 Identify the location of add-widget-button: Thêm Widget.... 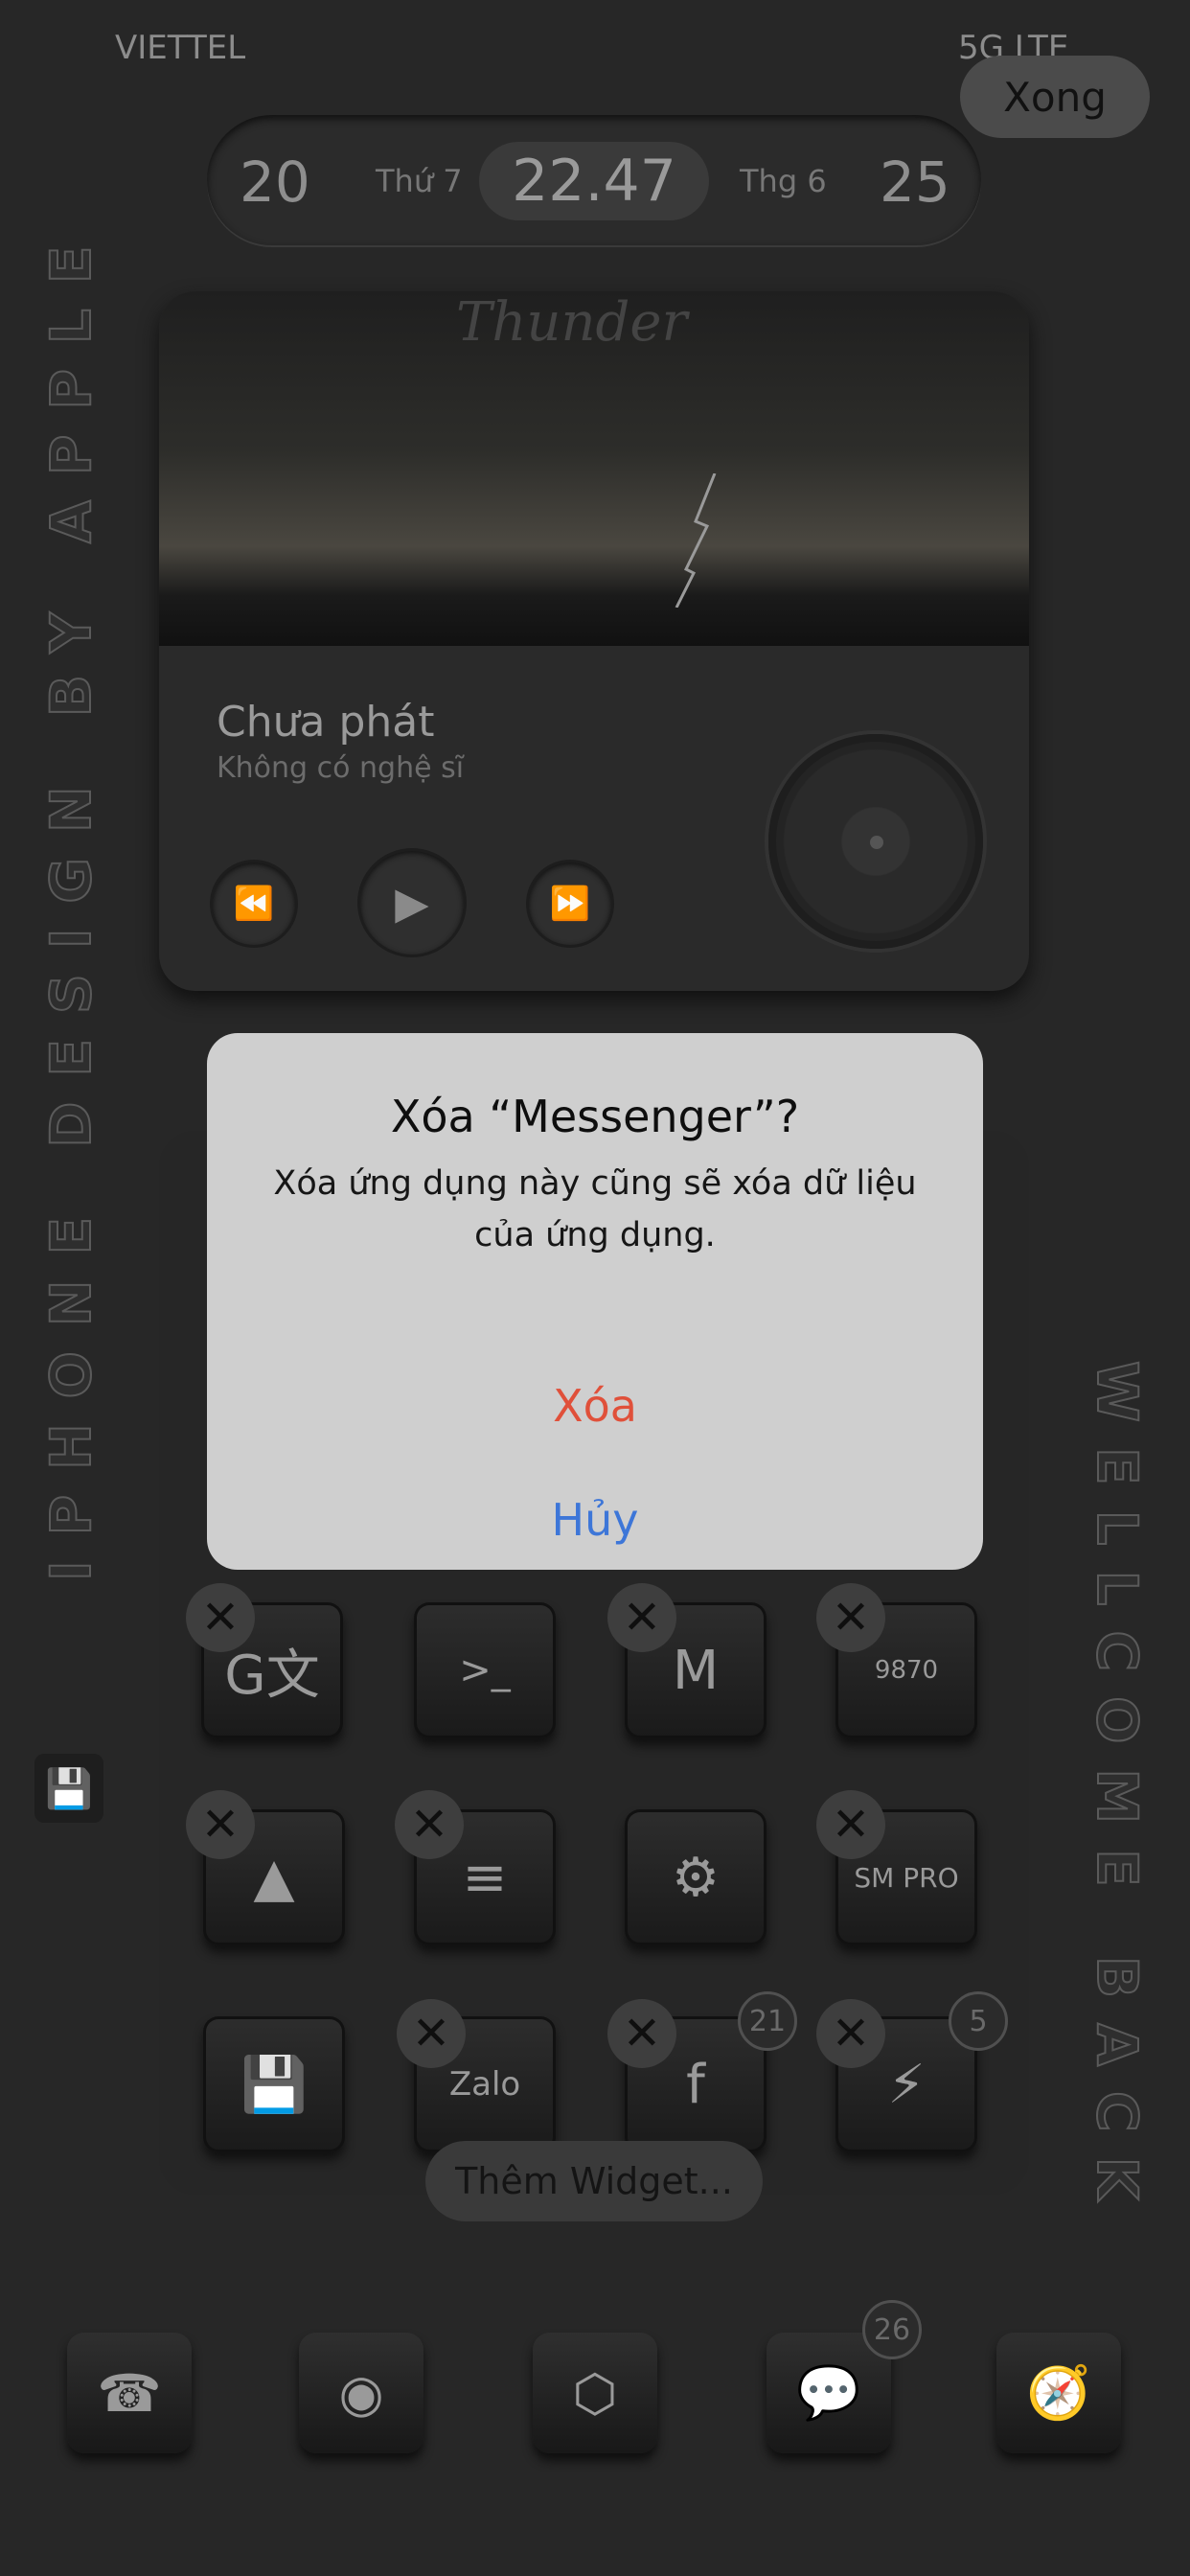
(594, 2181).